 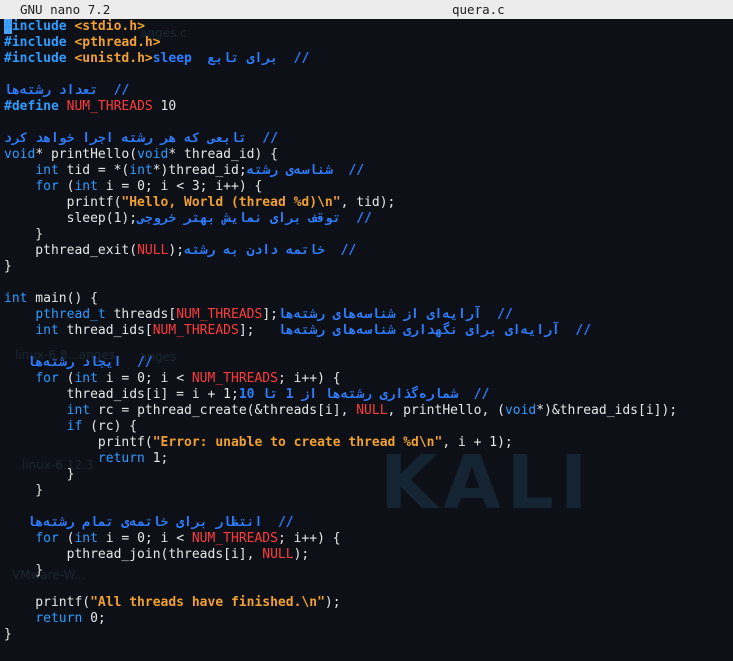 I want to click on code-line: for (int i = 0; i < 3; i++) {, so click(x=366, y=187).